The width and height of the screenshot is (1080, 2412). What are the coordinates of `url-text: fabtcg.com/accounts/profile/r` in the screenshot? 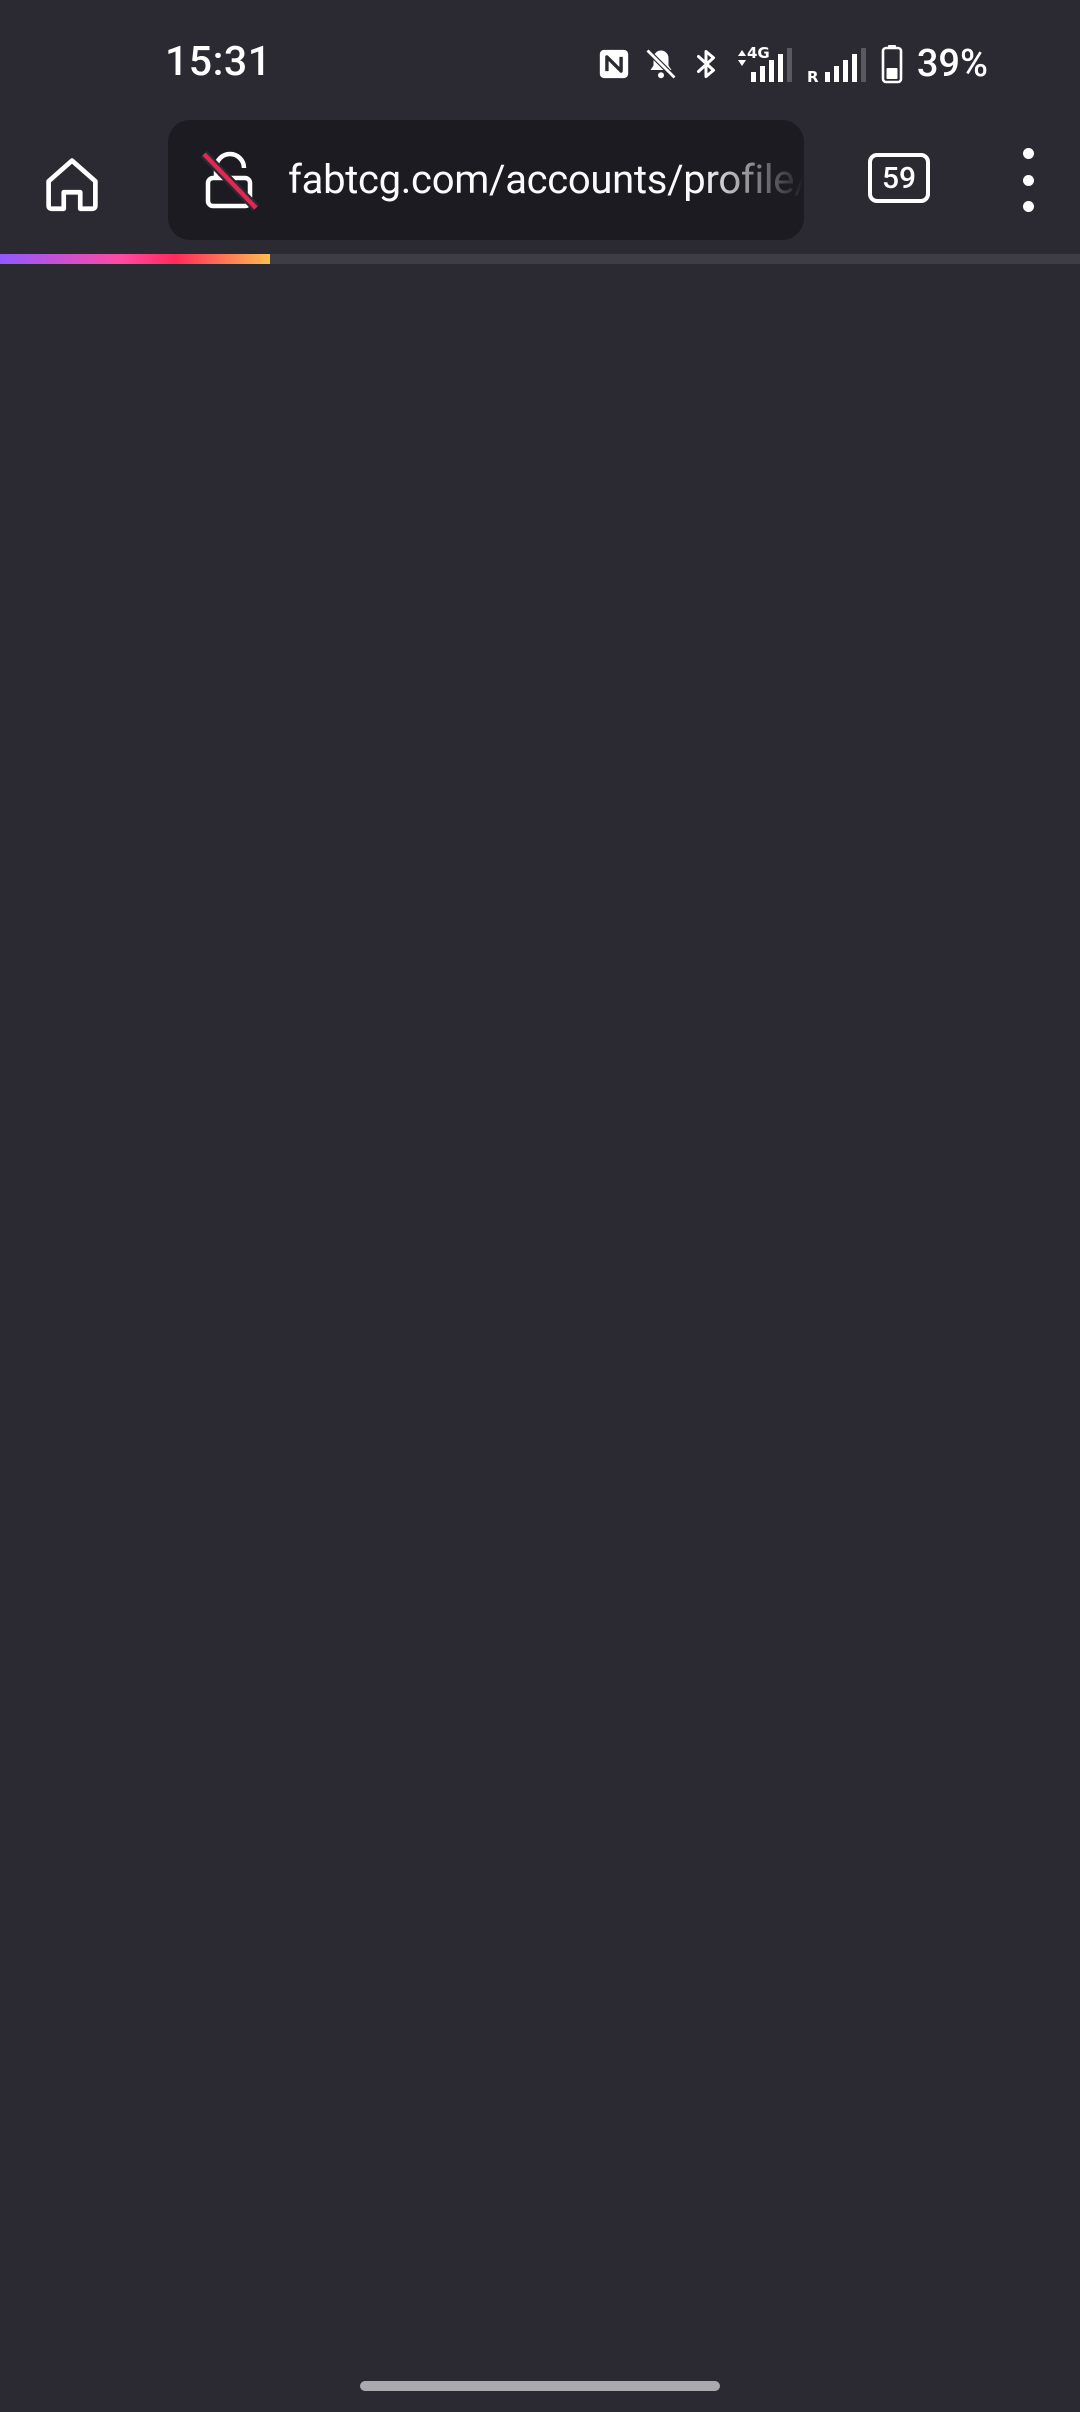 It's located at (546, 180).